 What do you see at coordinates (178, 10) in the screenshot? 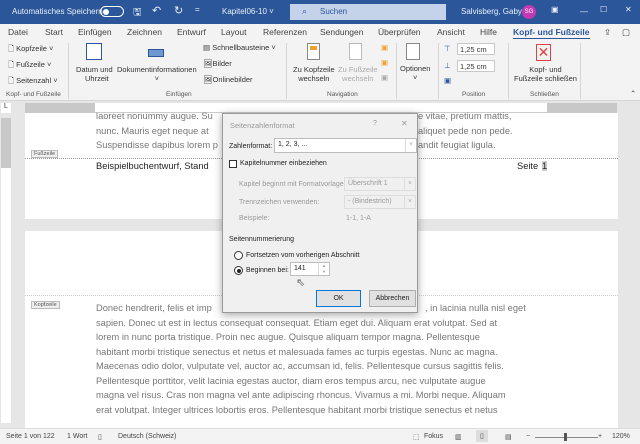
I see `redo-icon: ↻` at bounding box center [178, 10].